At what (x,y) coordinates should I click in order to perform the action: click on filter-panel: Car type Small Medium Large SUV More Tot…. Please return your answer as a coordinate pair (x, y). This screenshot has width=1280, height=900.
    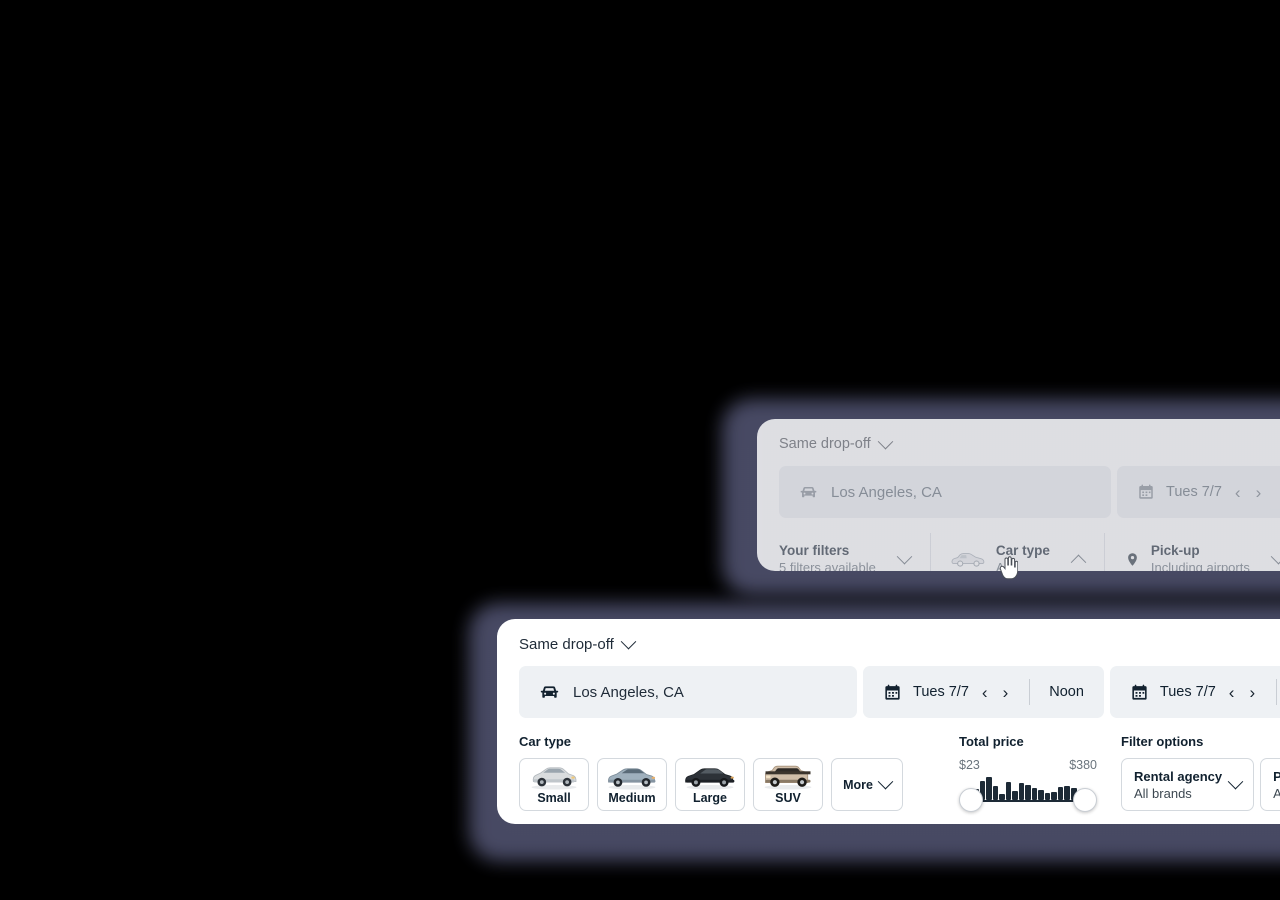
    Looking at the image, I should click on (899, 773).